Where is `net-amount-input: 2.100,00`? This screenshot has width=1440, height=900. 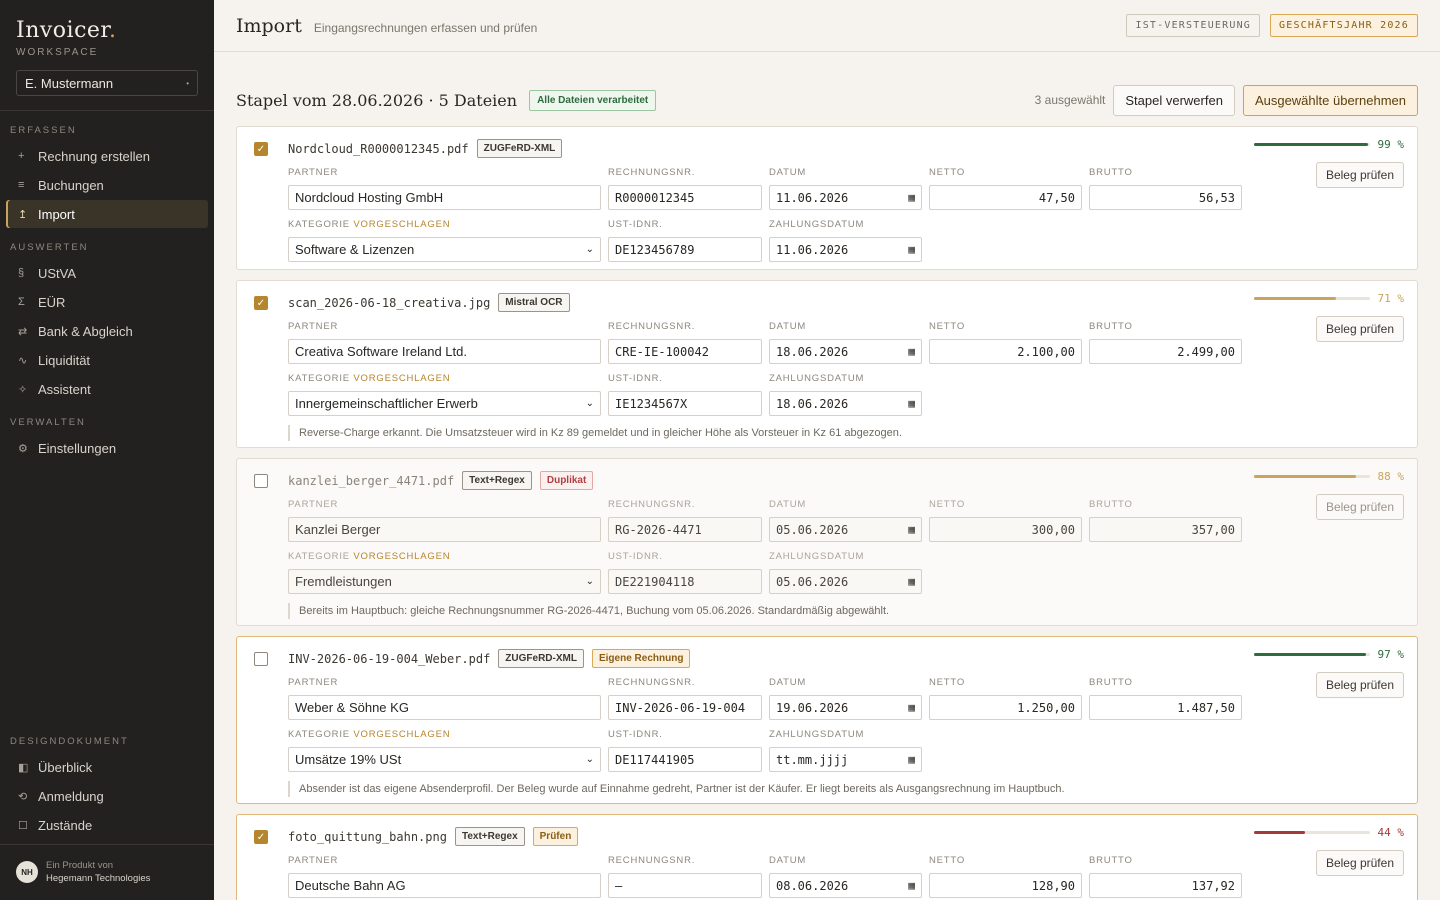
net-amount-input: 2.100,00 is located at coordinates (1005, 351).